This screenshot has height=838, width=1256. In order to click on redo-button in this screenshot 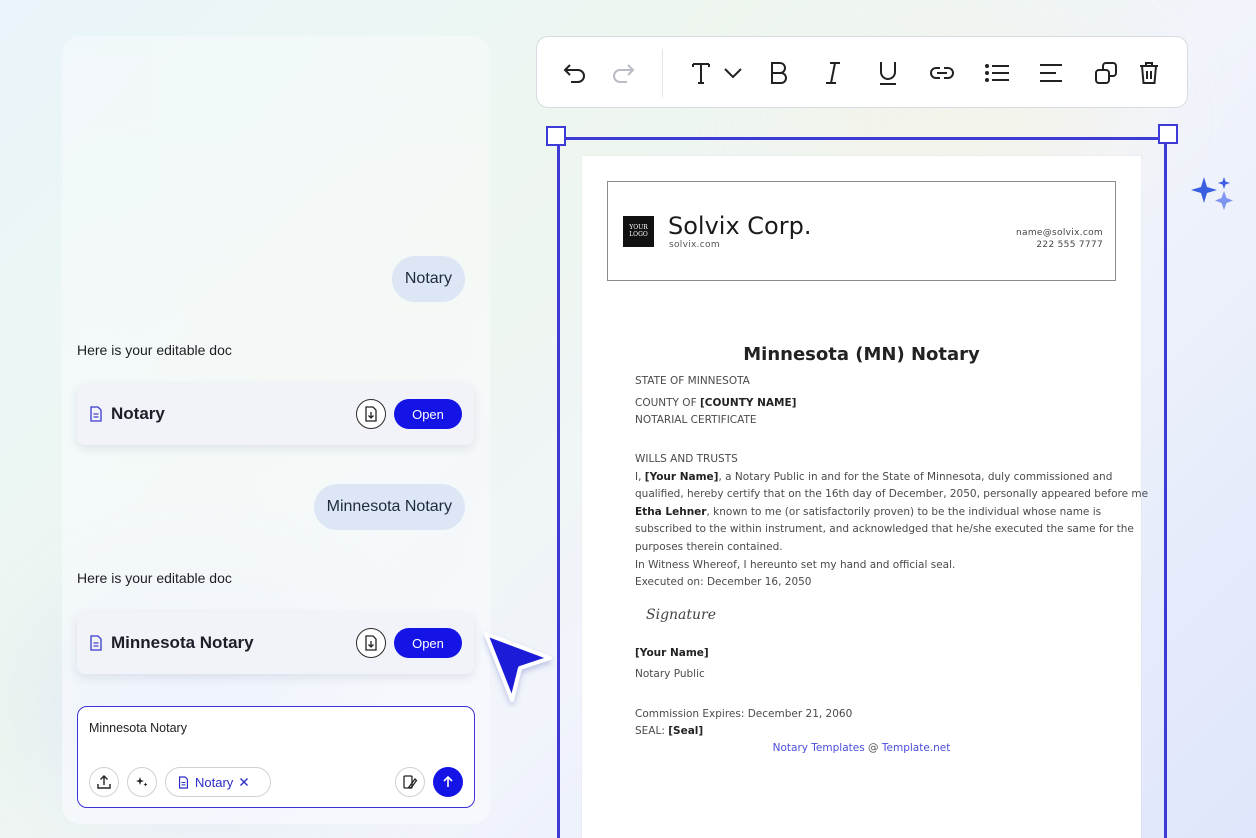, I will do `click(623, 73)`.